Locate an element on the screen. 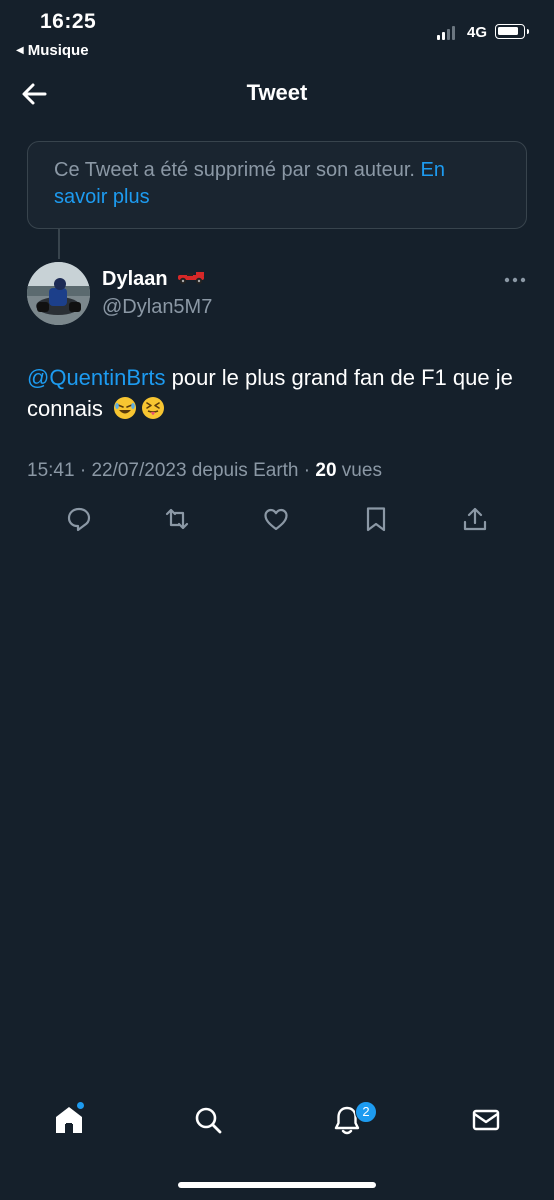 This screenshot has width=554, height=1200. more-options-icon is located at coordinates (515, 280).